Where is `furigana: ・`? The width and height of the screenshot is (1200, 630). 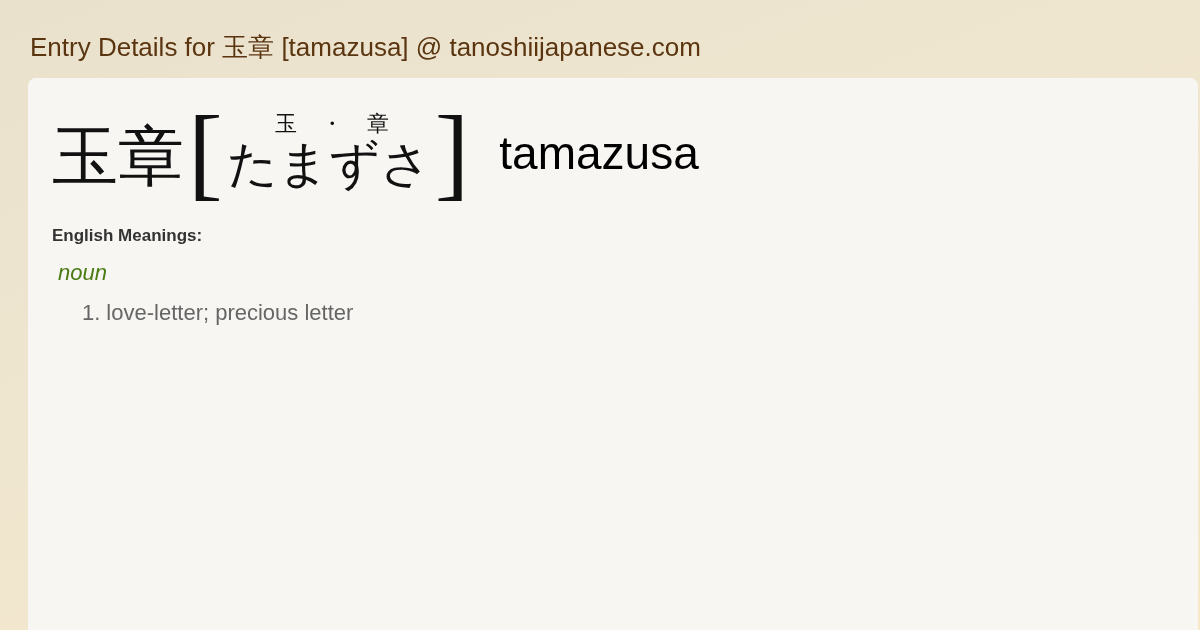
furigana: ・ is located at coordinates (331, 123).